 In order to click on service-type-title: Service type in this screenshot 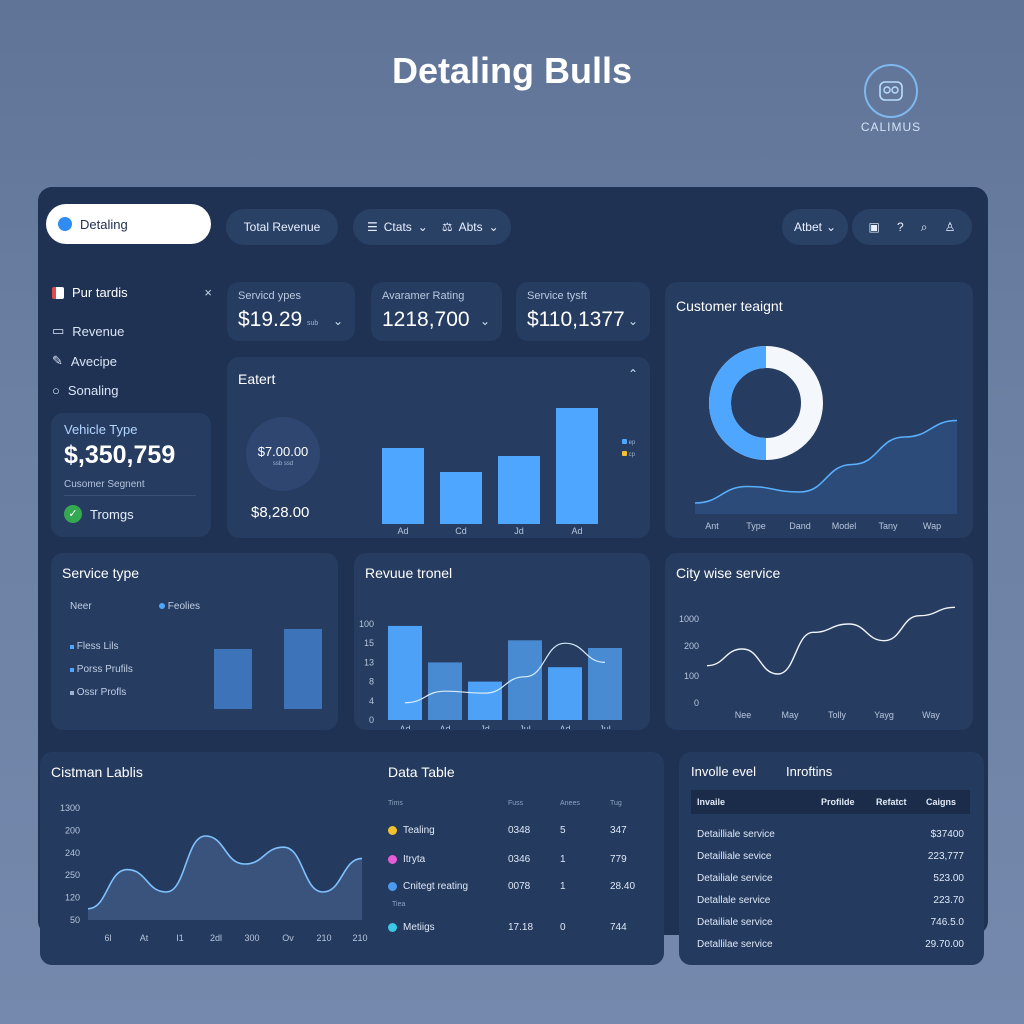, I will do `click(101, 573)`.